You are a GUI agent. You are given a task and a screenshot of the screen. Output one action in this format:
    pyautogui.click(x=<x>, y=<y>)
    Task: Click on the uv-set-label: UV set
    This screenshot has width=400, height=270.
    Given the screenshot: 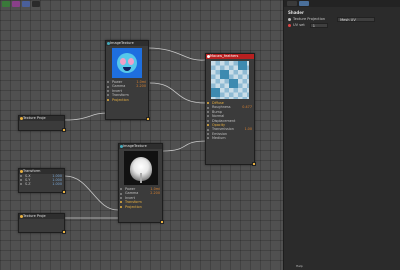 What is the action you would take?
    pyautogui.click(x=299, y=25)
    